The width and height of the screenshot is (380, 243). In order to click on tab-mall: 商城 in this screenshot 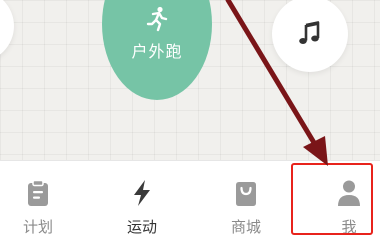, I will do `click(246, 202)`.